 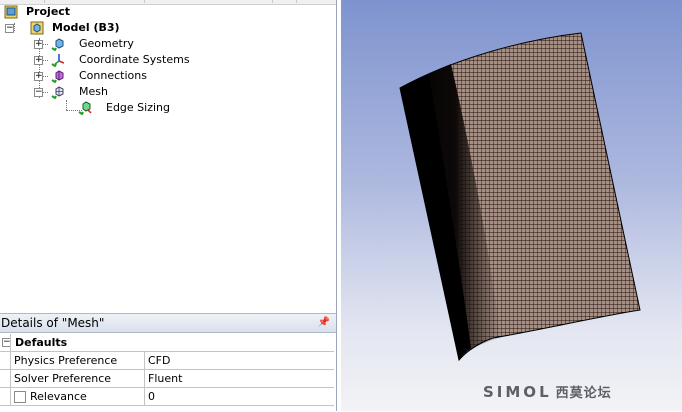 What do you see at coordinates (57, 92) in the screenshot?
I see `mesh-icon` at bounding box center [57, 92].